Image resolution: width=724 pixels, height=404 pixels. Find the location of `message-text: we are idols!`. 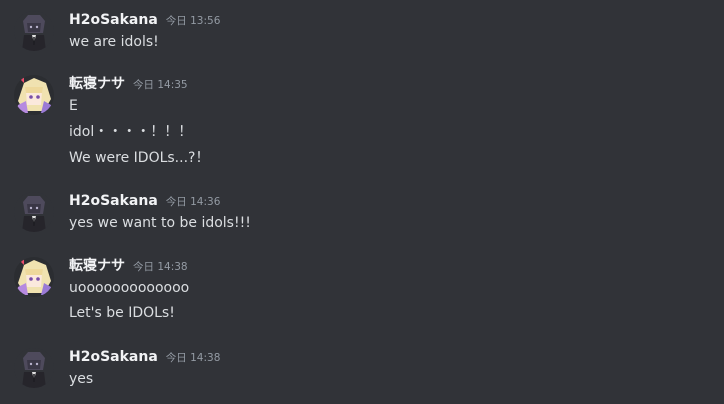

message-text: we are idols! is located at coordinates (114, 42).